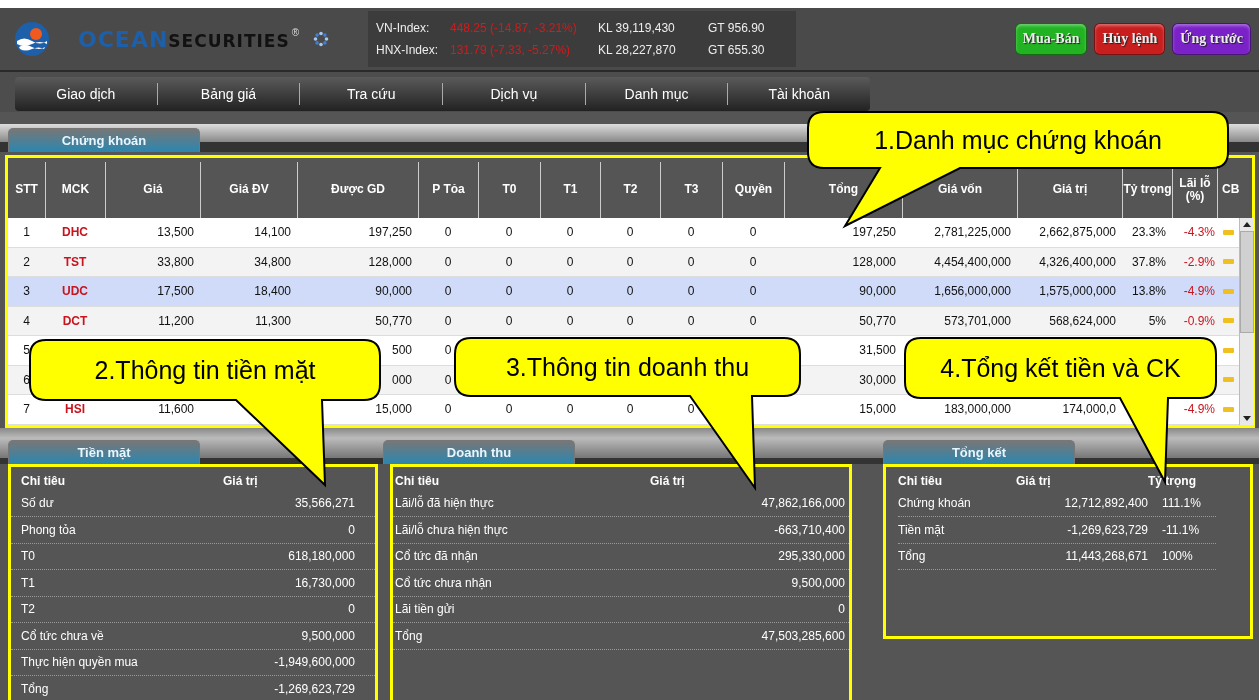  What do you see at coordinates (972, 232) in the screenshot?
I see `table-cell: 2,781,225,000` at bounding box center [972, 232].